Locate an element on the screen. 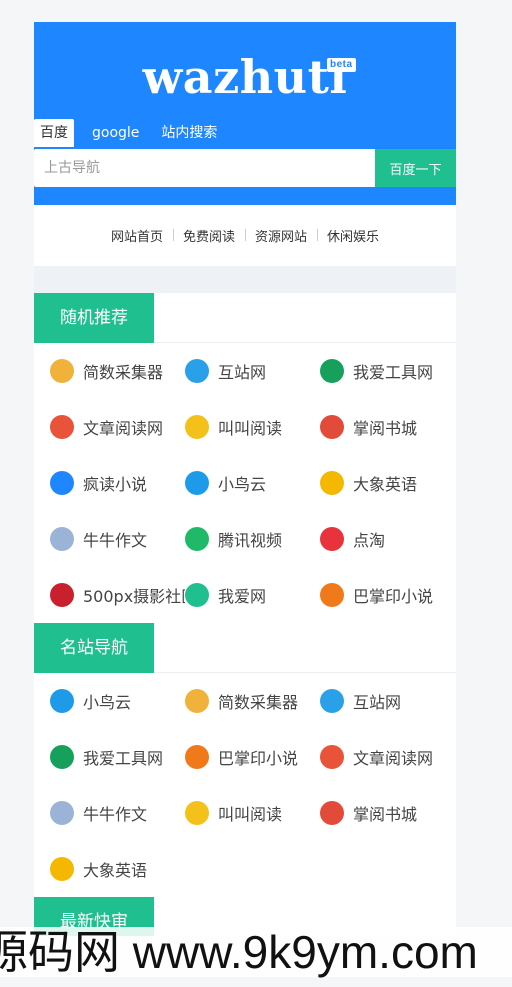  search-bar: 百度一下 is located at coordinates (245, 168).